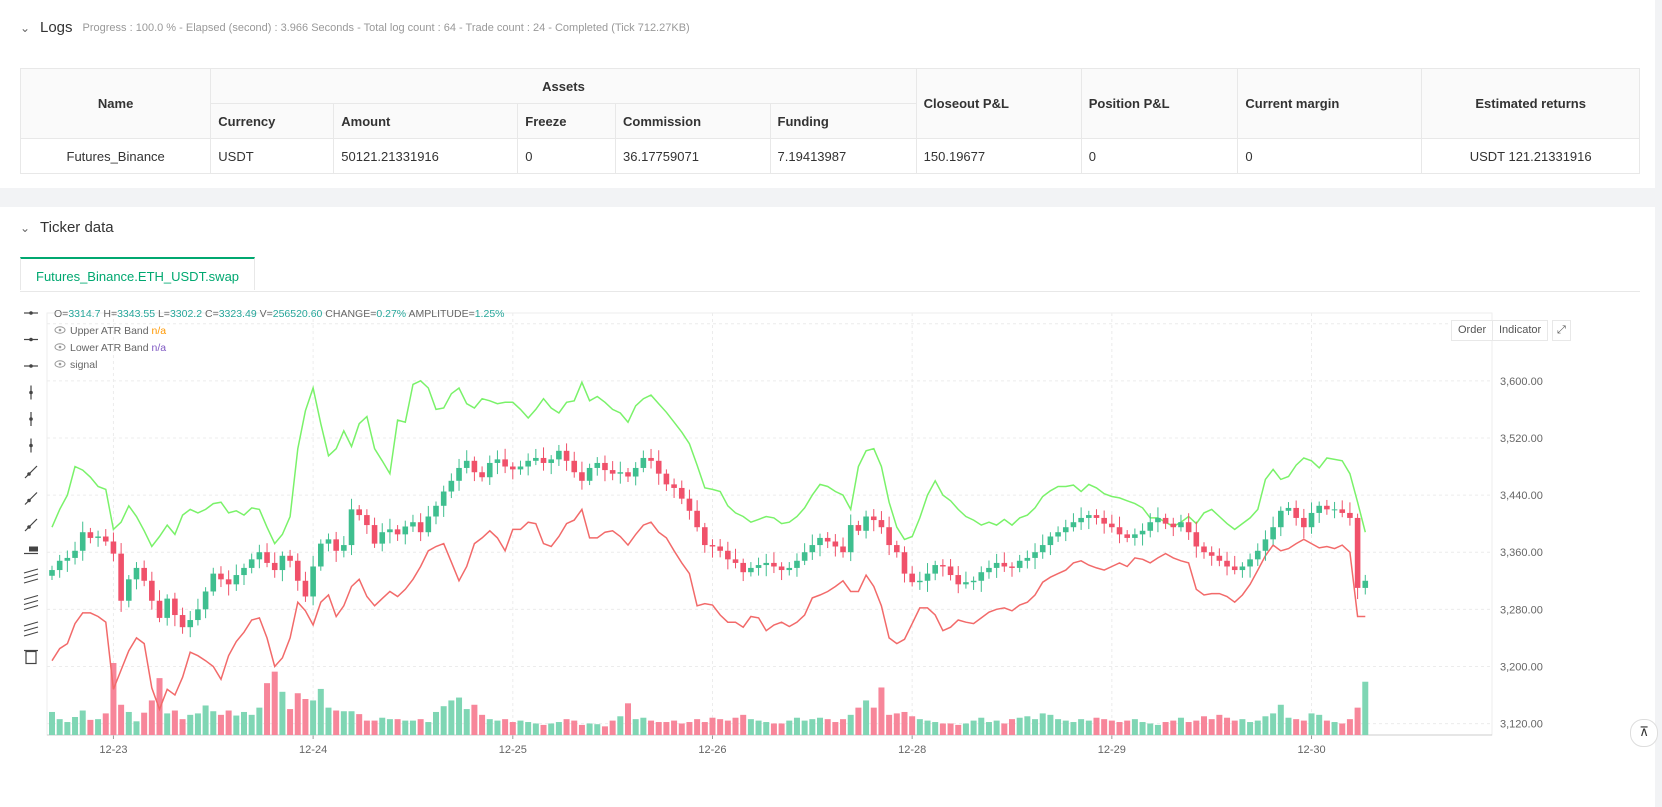 This screenshot has height=807, width=1662. What do you see at coordinates (31, 498) in the screenshot?
I see `trend-line-icon` at bounding box center [31, 498].